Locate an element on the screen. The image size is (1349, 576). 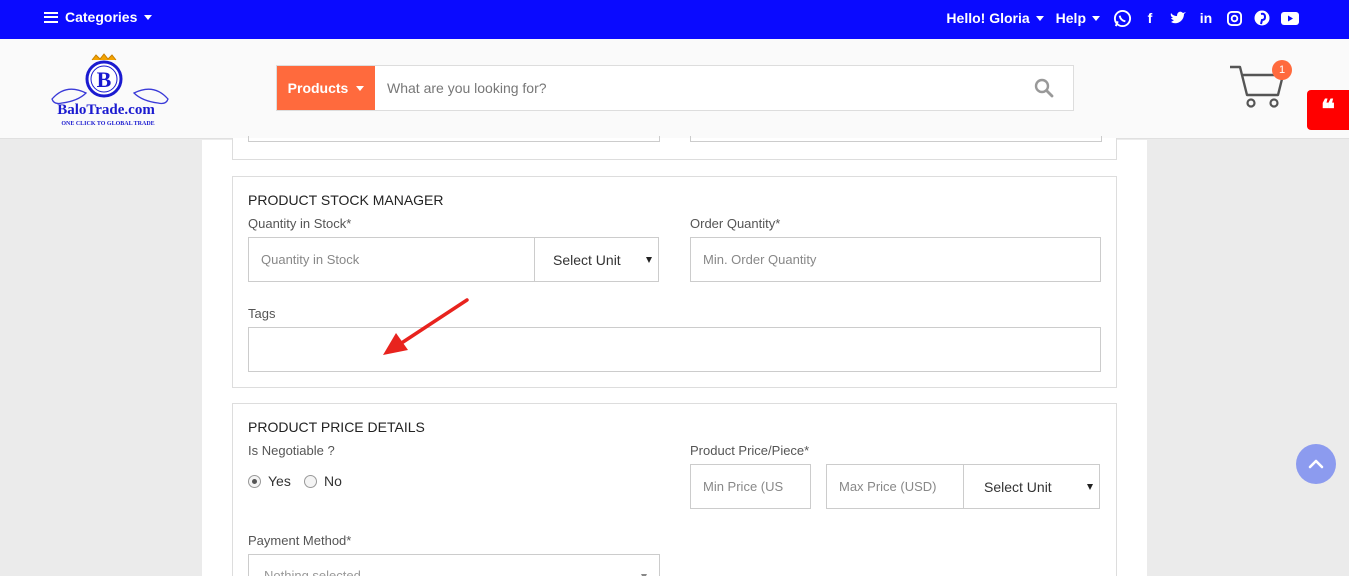
price-unit-select: Select Unit is located at coordinates (1031, 486).